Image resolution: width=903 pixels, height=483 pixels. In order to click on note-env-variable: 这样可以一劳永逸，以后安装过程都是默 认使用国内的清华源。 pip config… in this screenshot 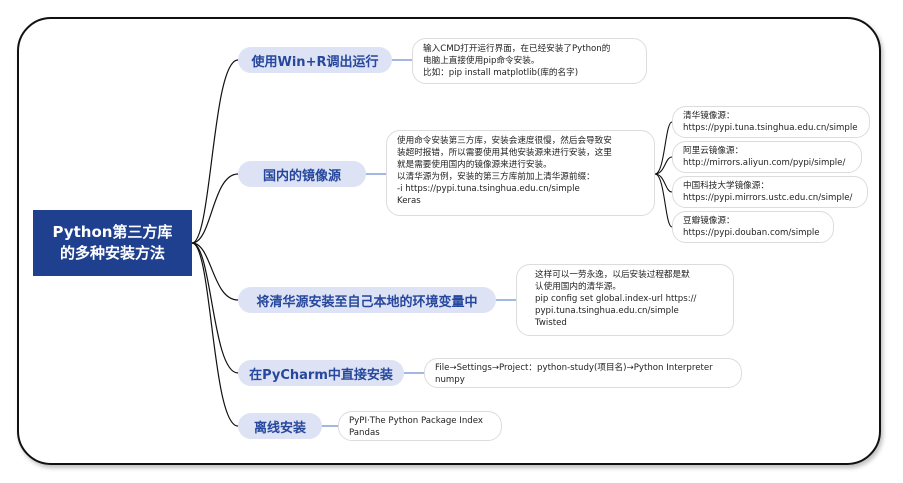, I will do `click(625, 300)`.